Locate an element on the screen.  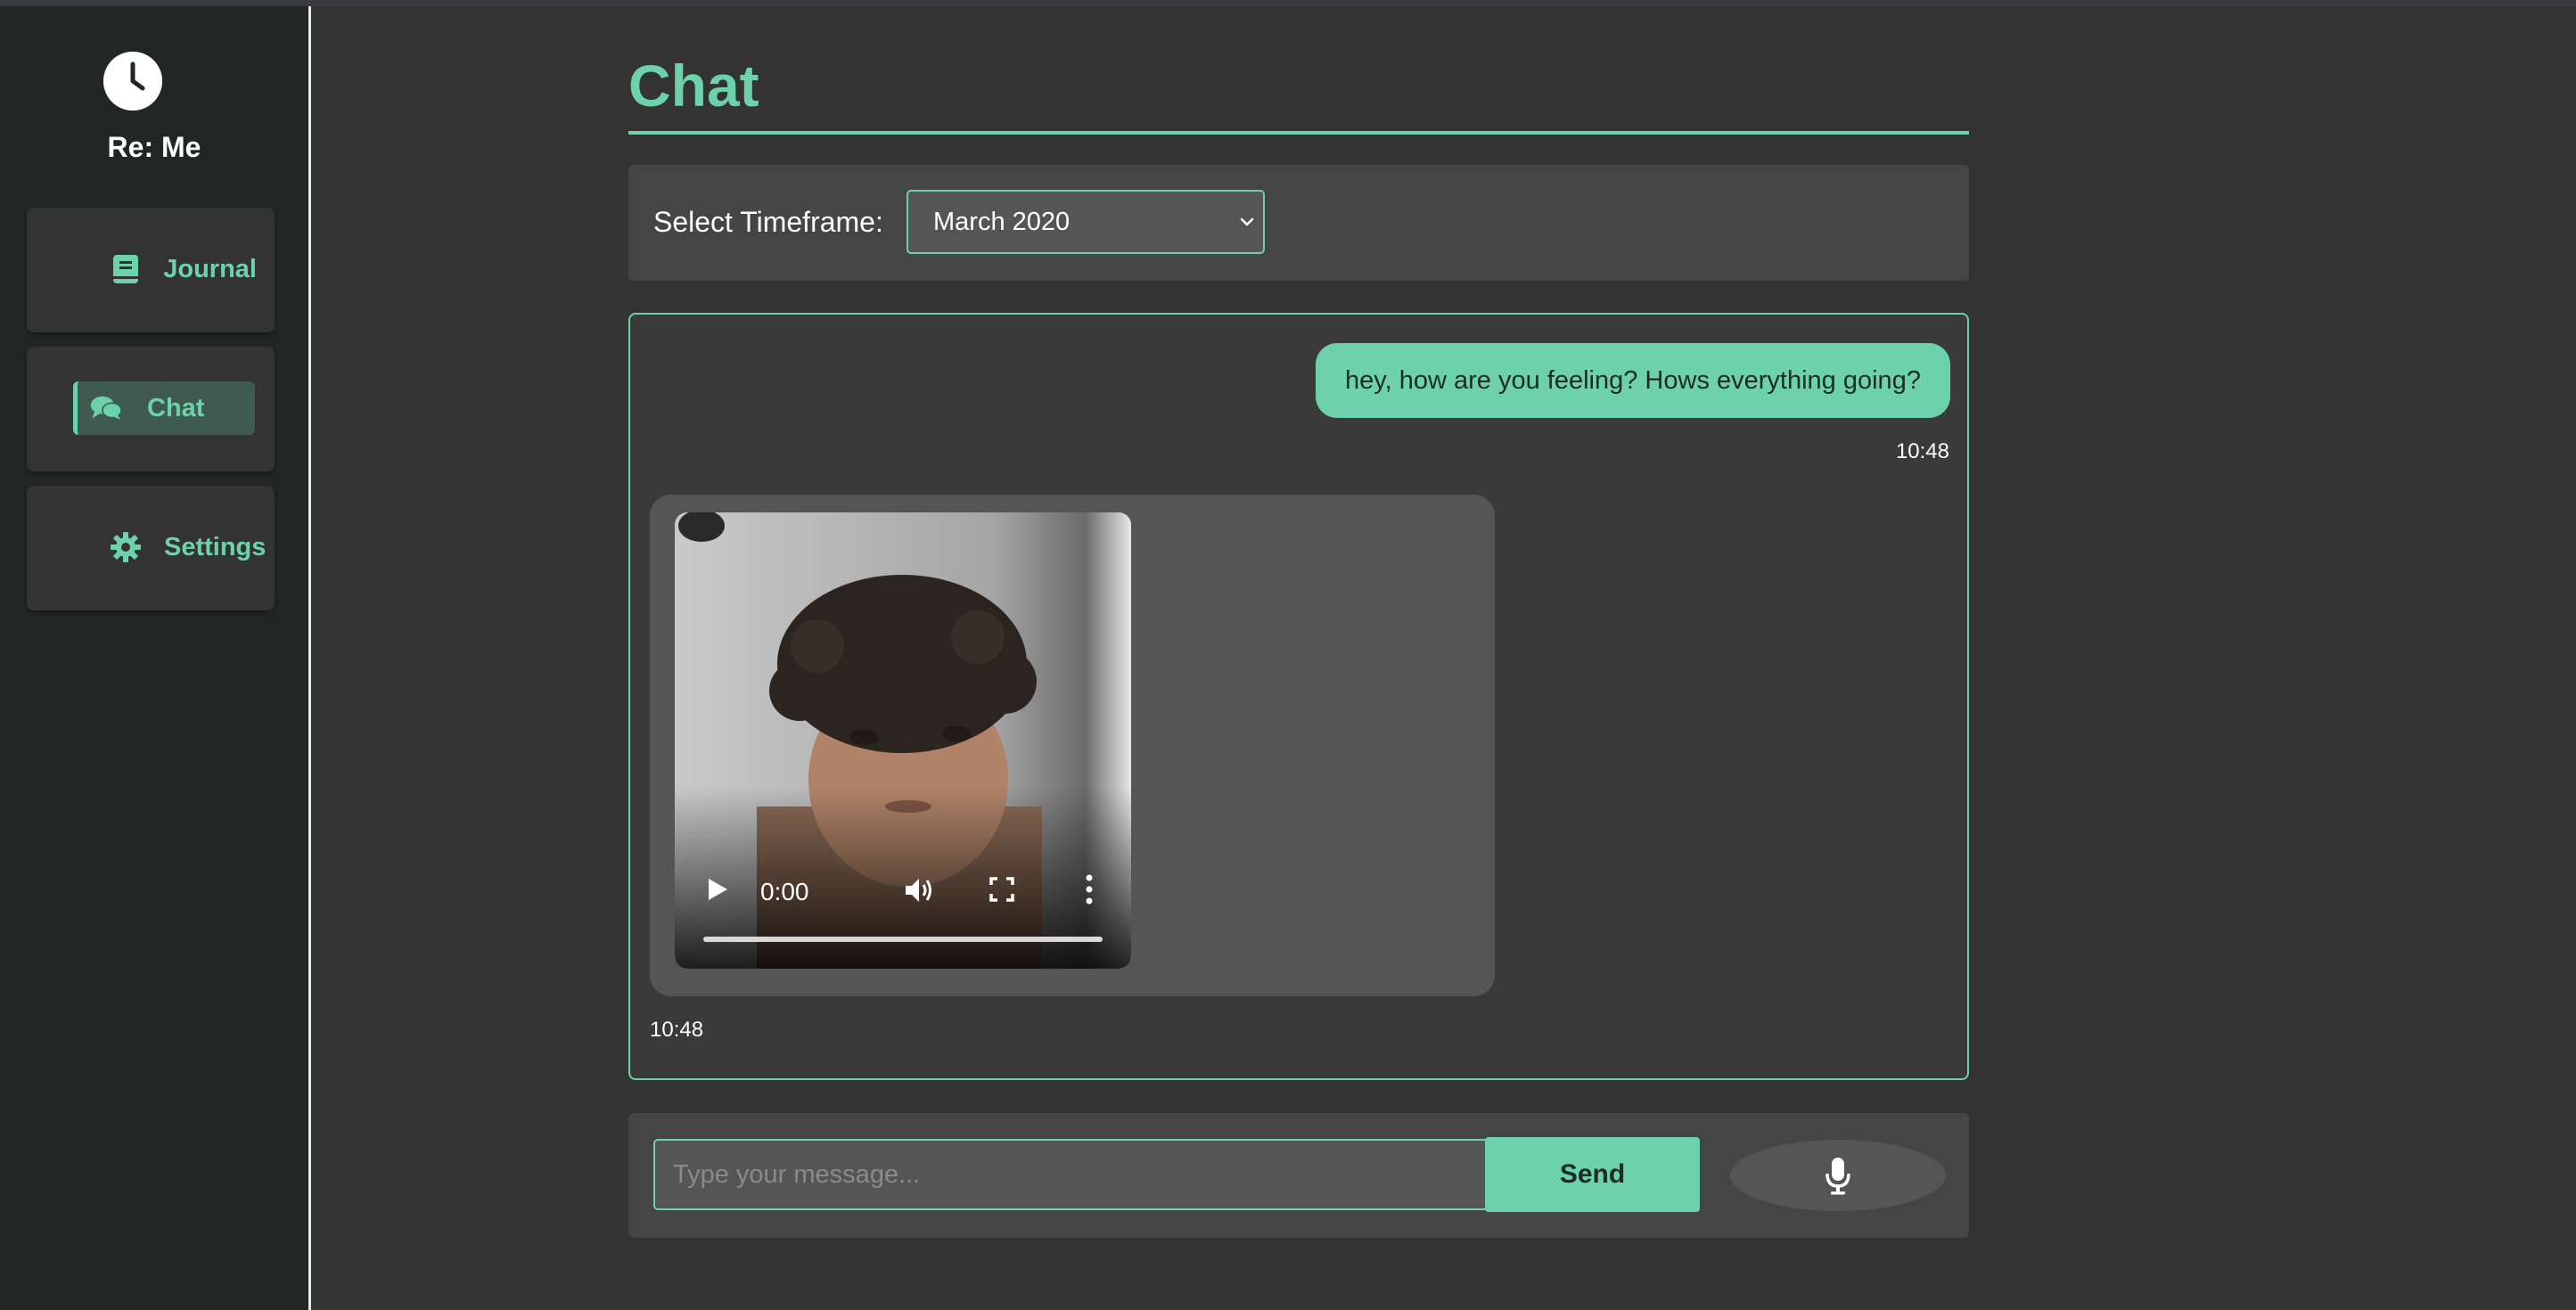
sidebar-item-label: Settings is located at coordinates (215, 546).